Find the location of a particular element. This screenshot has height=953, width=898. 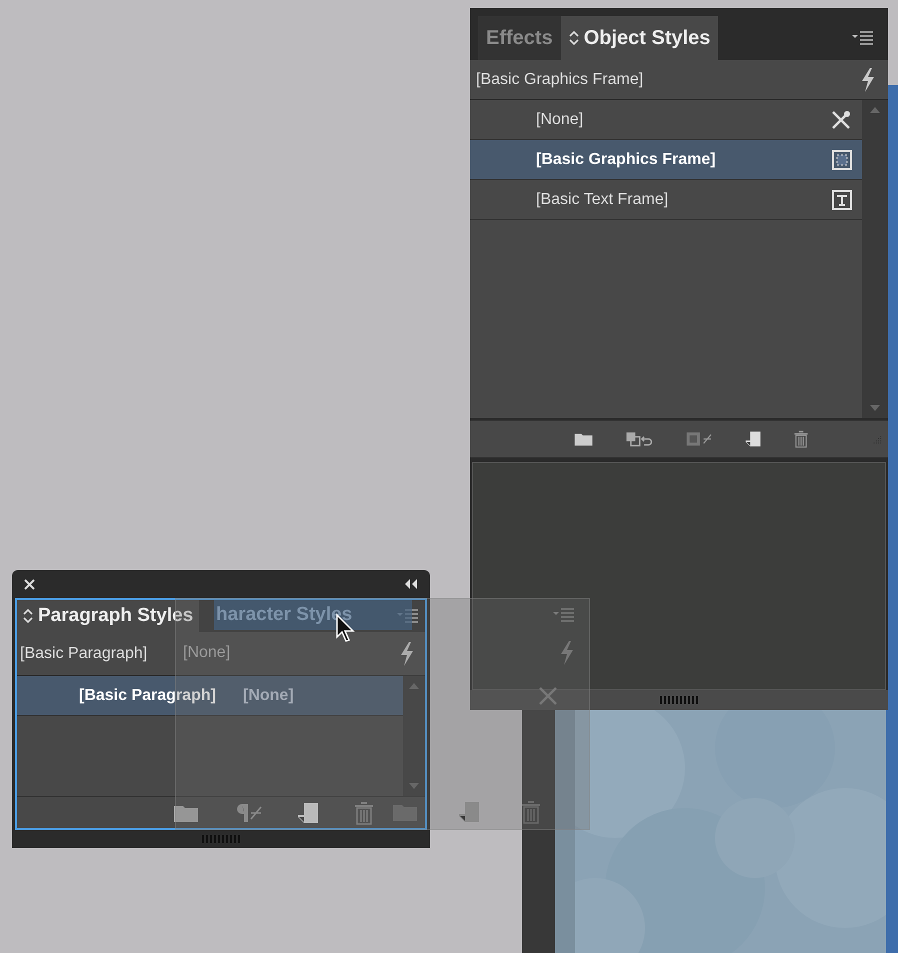

panel-tab: Object Styles is located at coordinates (639, 38).